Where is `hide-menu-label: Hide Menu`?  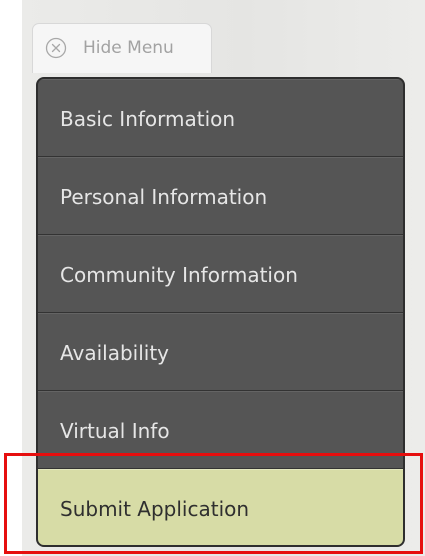
hide-menu-label: Hide Menu is located at coordinates (128, 48).